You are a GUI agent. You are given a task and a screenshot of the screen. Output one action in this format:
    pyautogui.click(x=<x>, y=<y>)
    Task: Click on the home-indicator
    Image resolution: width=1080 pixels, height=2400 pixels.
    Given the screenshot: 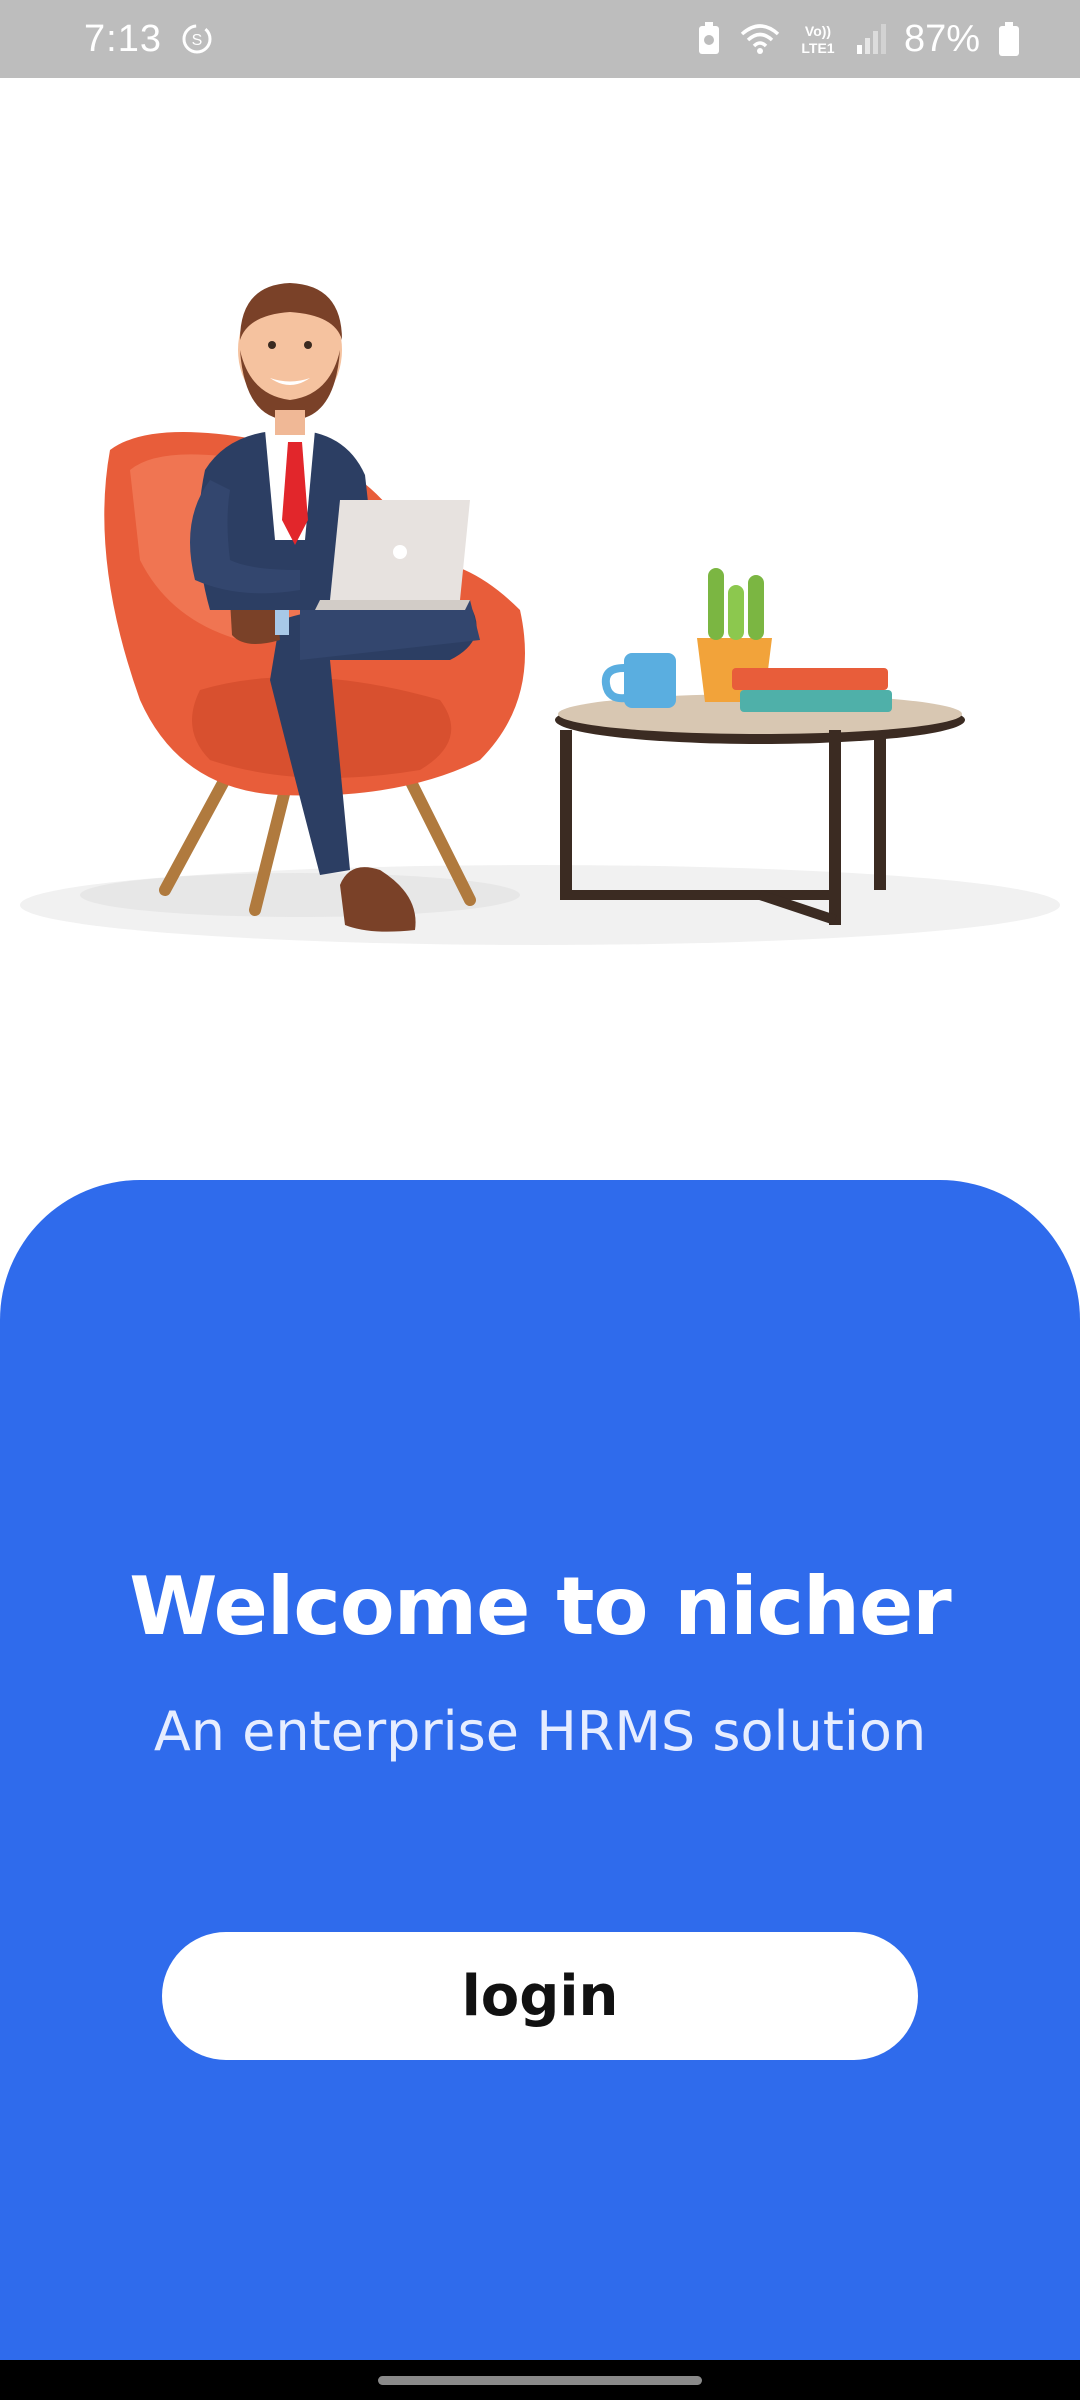 What is the action you would take?
    pyautogui.click(x=540, y=2380)
    